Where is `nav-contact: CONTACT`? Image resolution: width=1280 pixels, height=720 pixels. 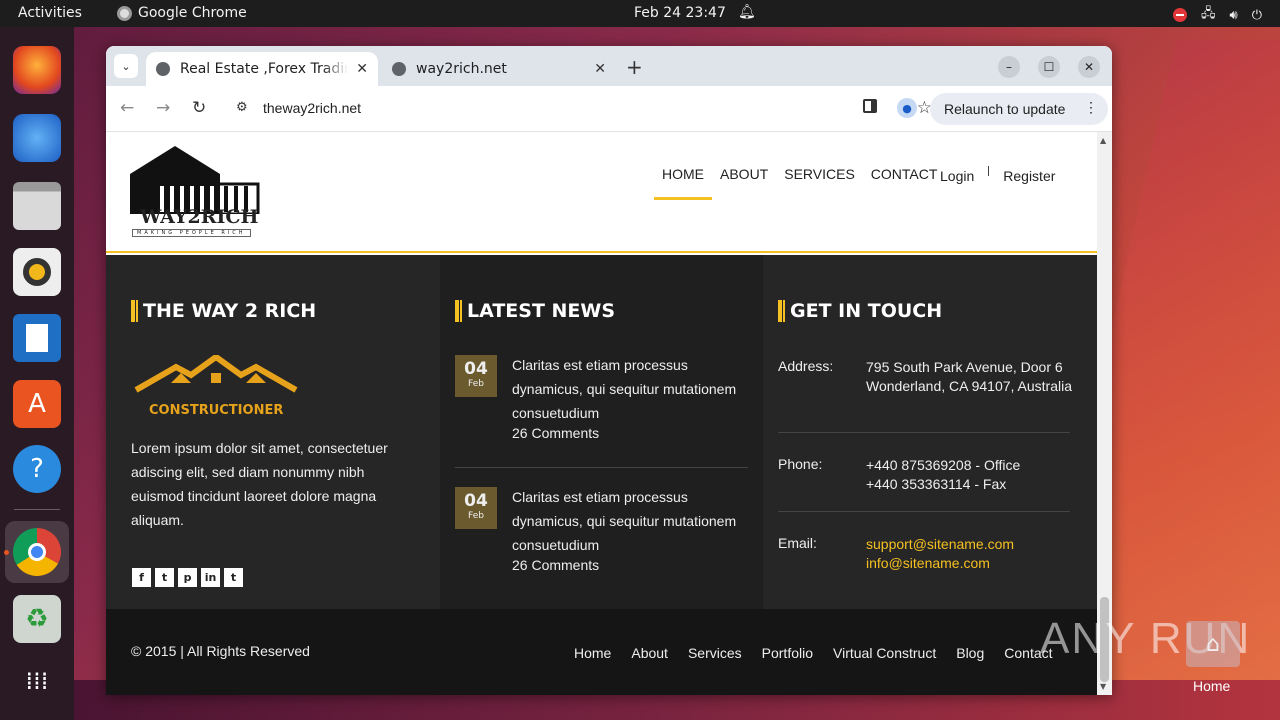 nav-contact: CONTACT is located at coordinates (904, 183).